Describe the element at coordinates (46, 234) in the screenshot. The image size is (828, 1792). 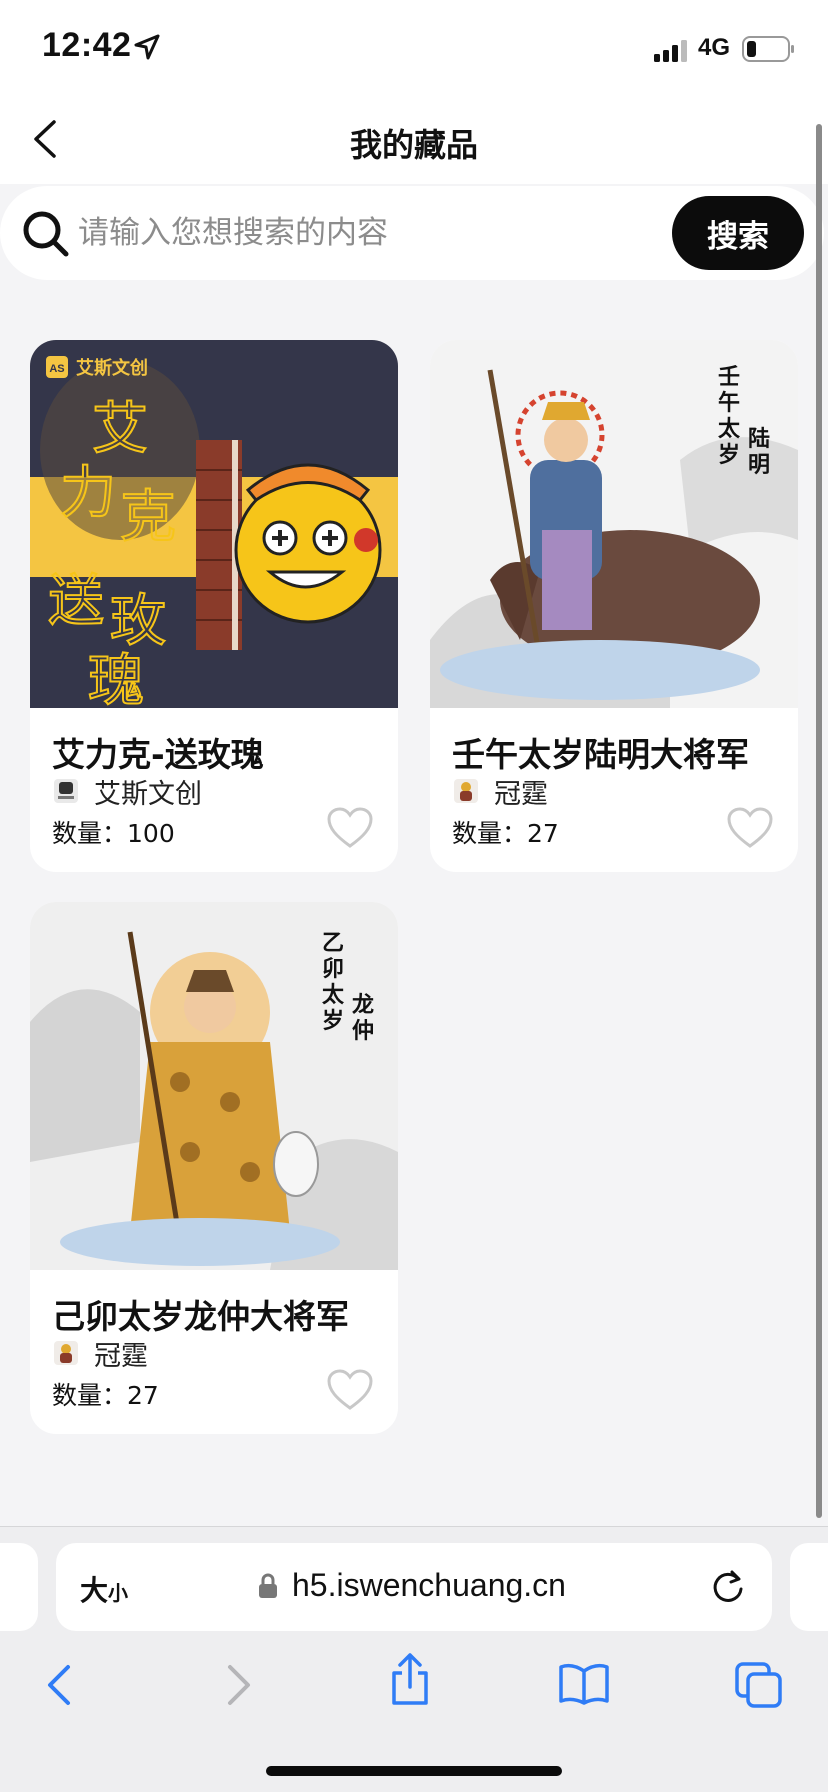
I see `search-icon` at that location.